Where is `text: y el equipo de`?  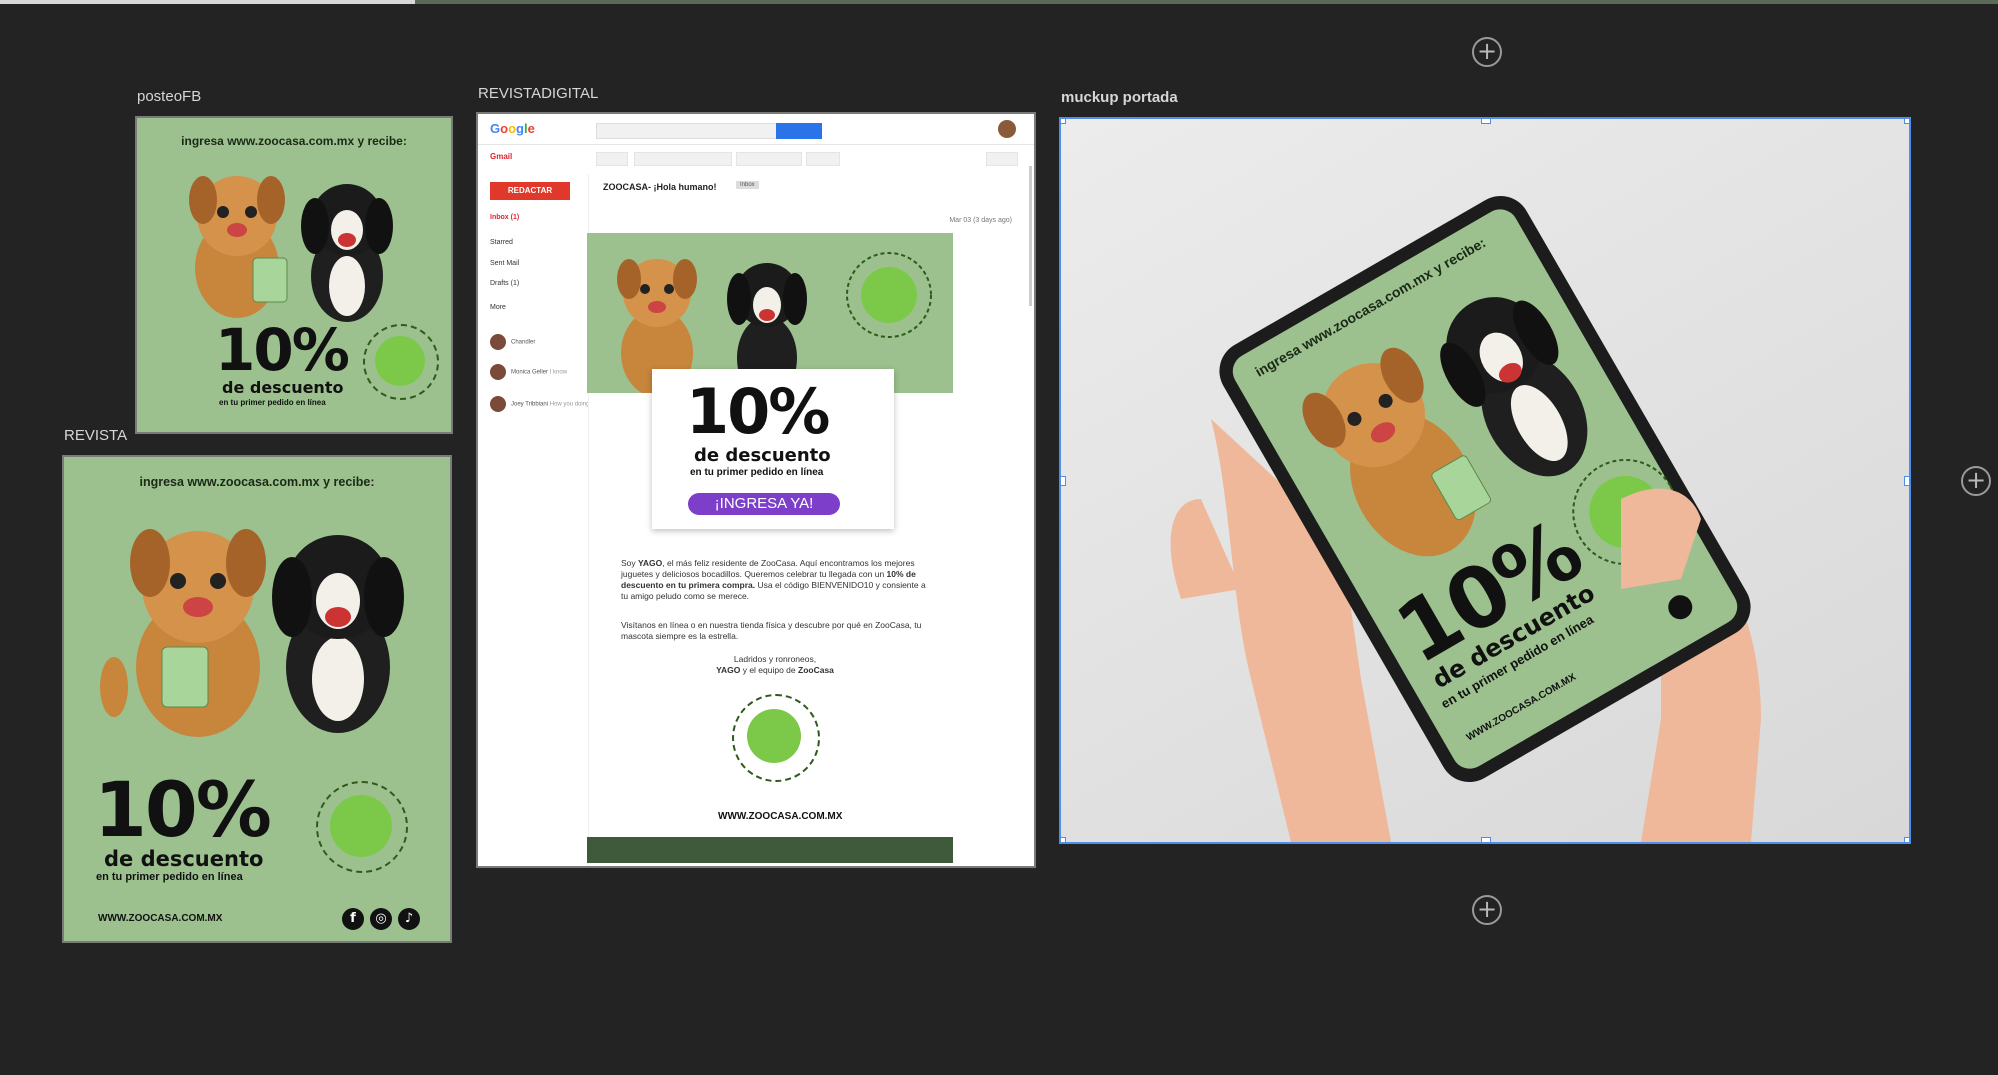
text: y el equipo de is located at coordinates (769, 670).